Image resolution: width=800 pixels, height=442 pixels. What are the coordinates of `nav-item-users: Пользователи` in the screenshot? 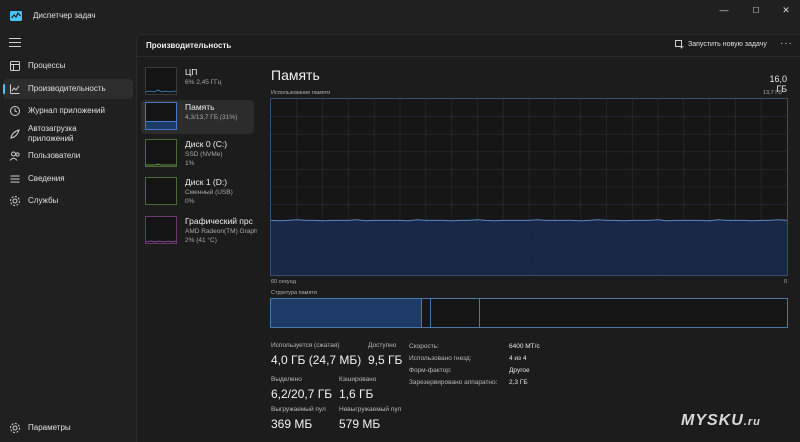 It's located at (68, 156).